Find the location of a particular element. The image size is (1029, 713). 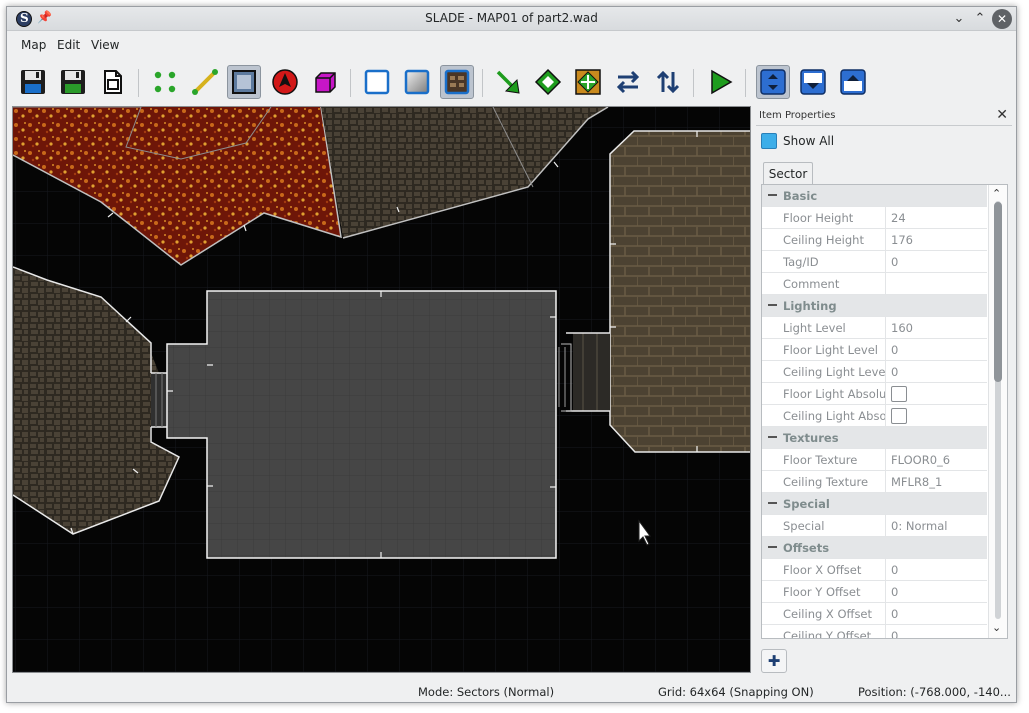

crosshair-texture-icon is located at coordinates (588, 82).